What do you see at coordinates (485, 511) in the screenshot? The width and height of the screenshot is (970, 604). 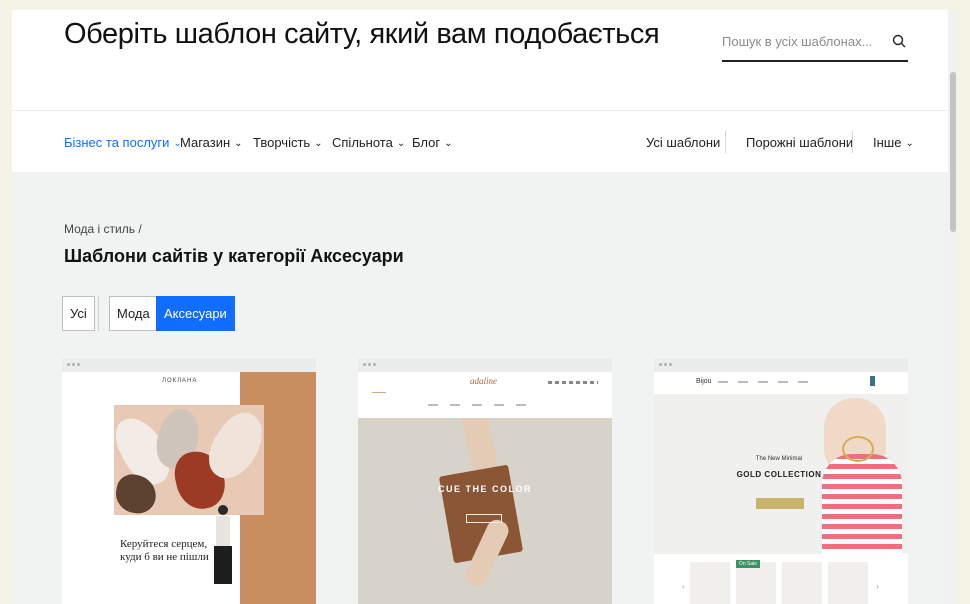 I see `bag-photo: CUE THE COLOR` at bounding box center [485, 511].